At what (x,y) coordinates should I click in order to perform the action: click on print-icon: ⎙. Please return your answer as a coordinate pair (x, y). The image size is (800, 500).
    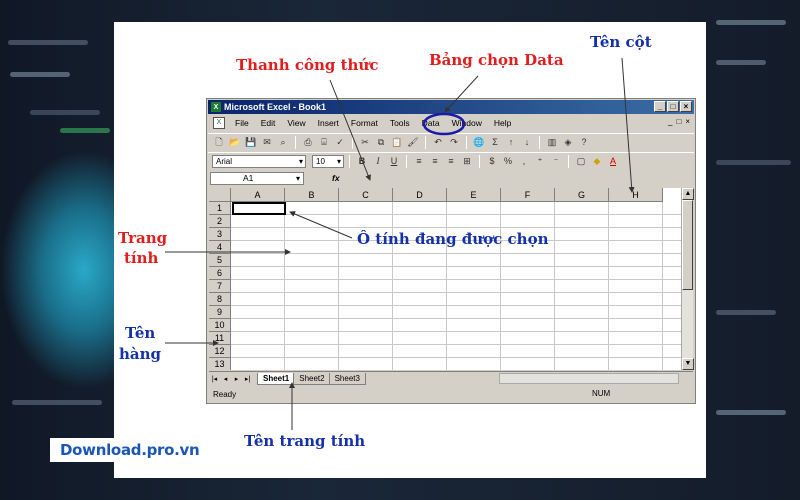
    Looking at the image, I should click on (308, 142).